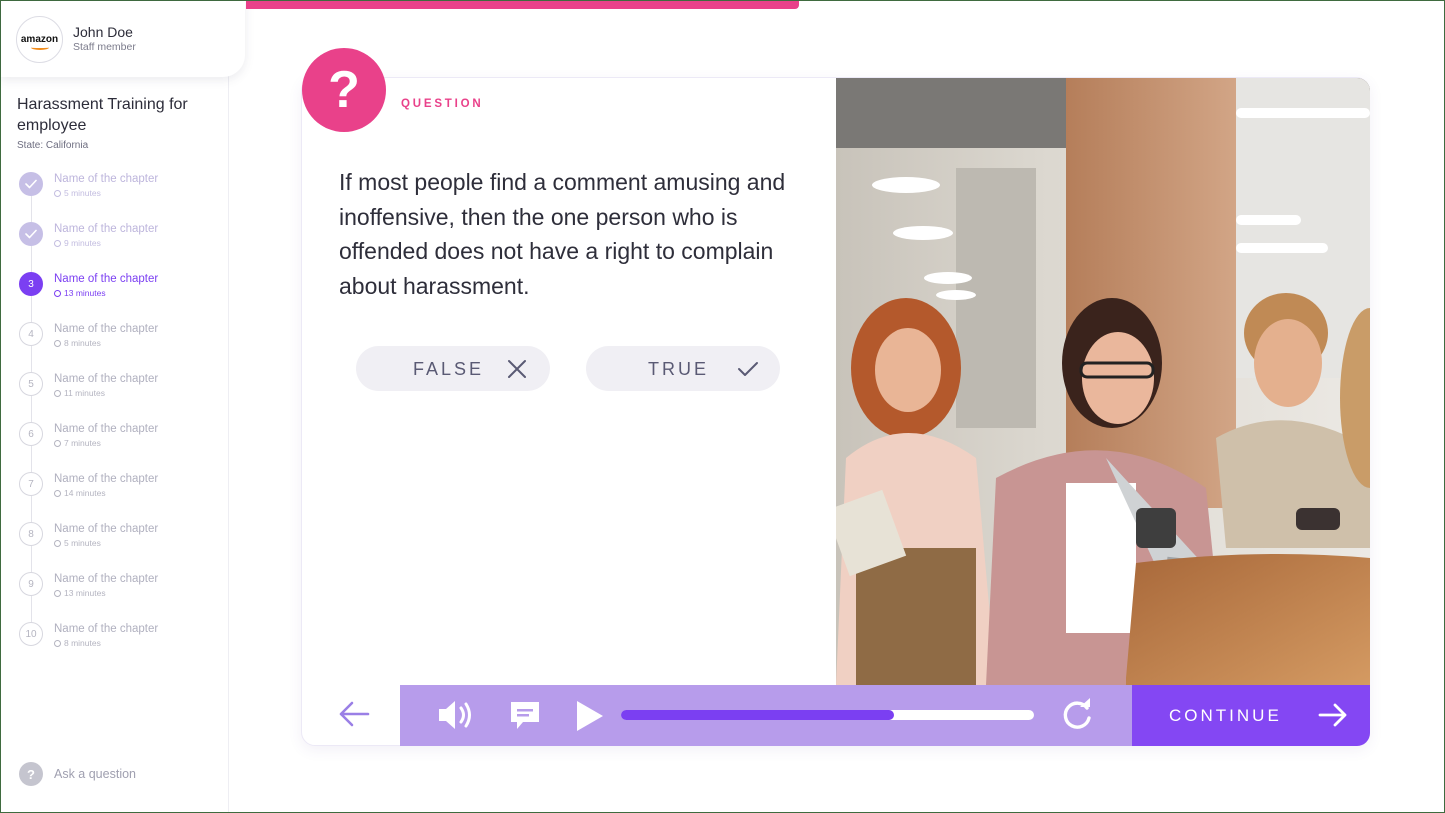  I want to click on chapter-item-3: 3 Name of the chapter 13 minutes, so click(119, 292).